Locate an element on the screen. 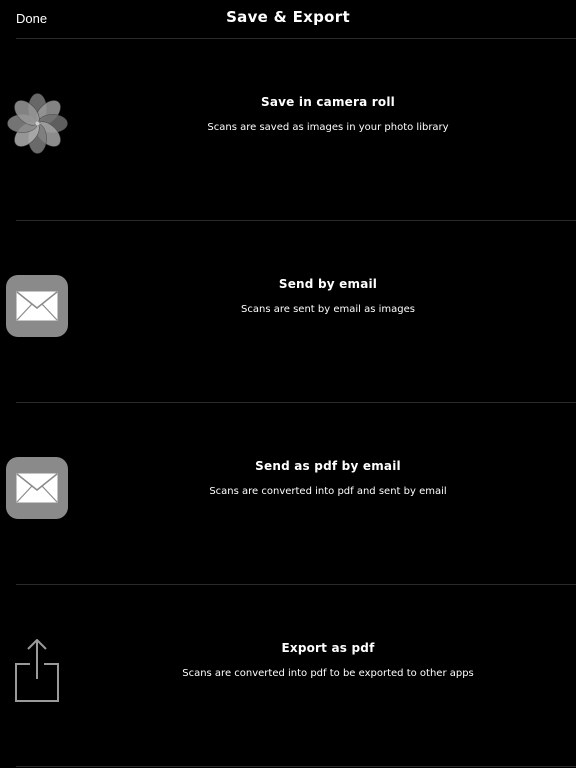 The height and width of the screenshot is (768, 576). row-title: Send as pdf by email is located at coordinates (328, 466).